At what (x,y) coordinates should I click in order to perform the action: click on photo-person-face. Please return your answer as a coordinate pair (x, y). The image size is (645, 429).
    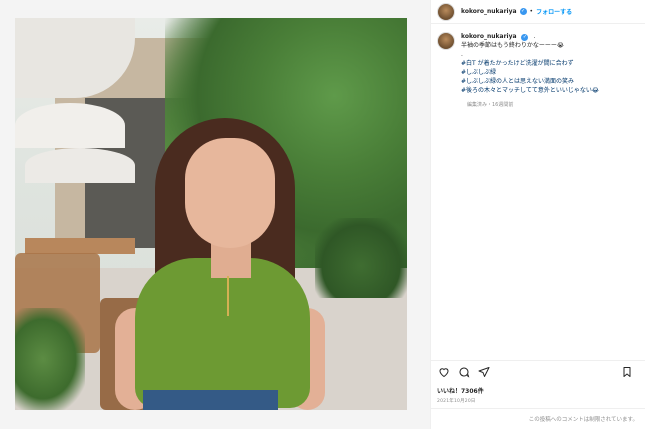
    Looking at the image, I should click on (230, 193).